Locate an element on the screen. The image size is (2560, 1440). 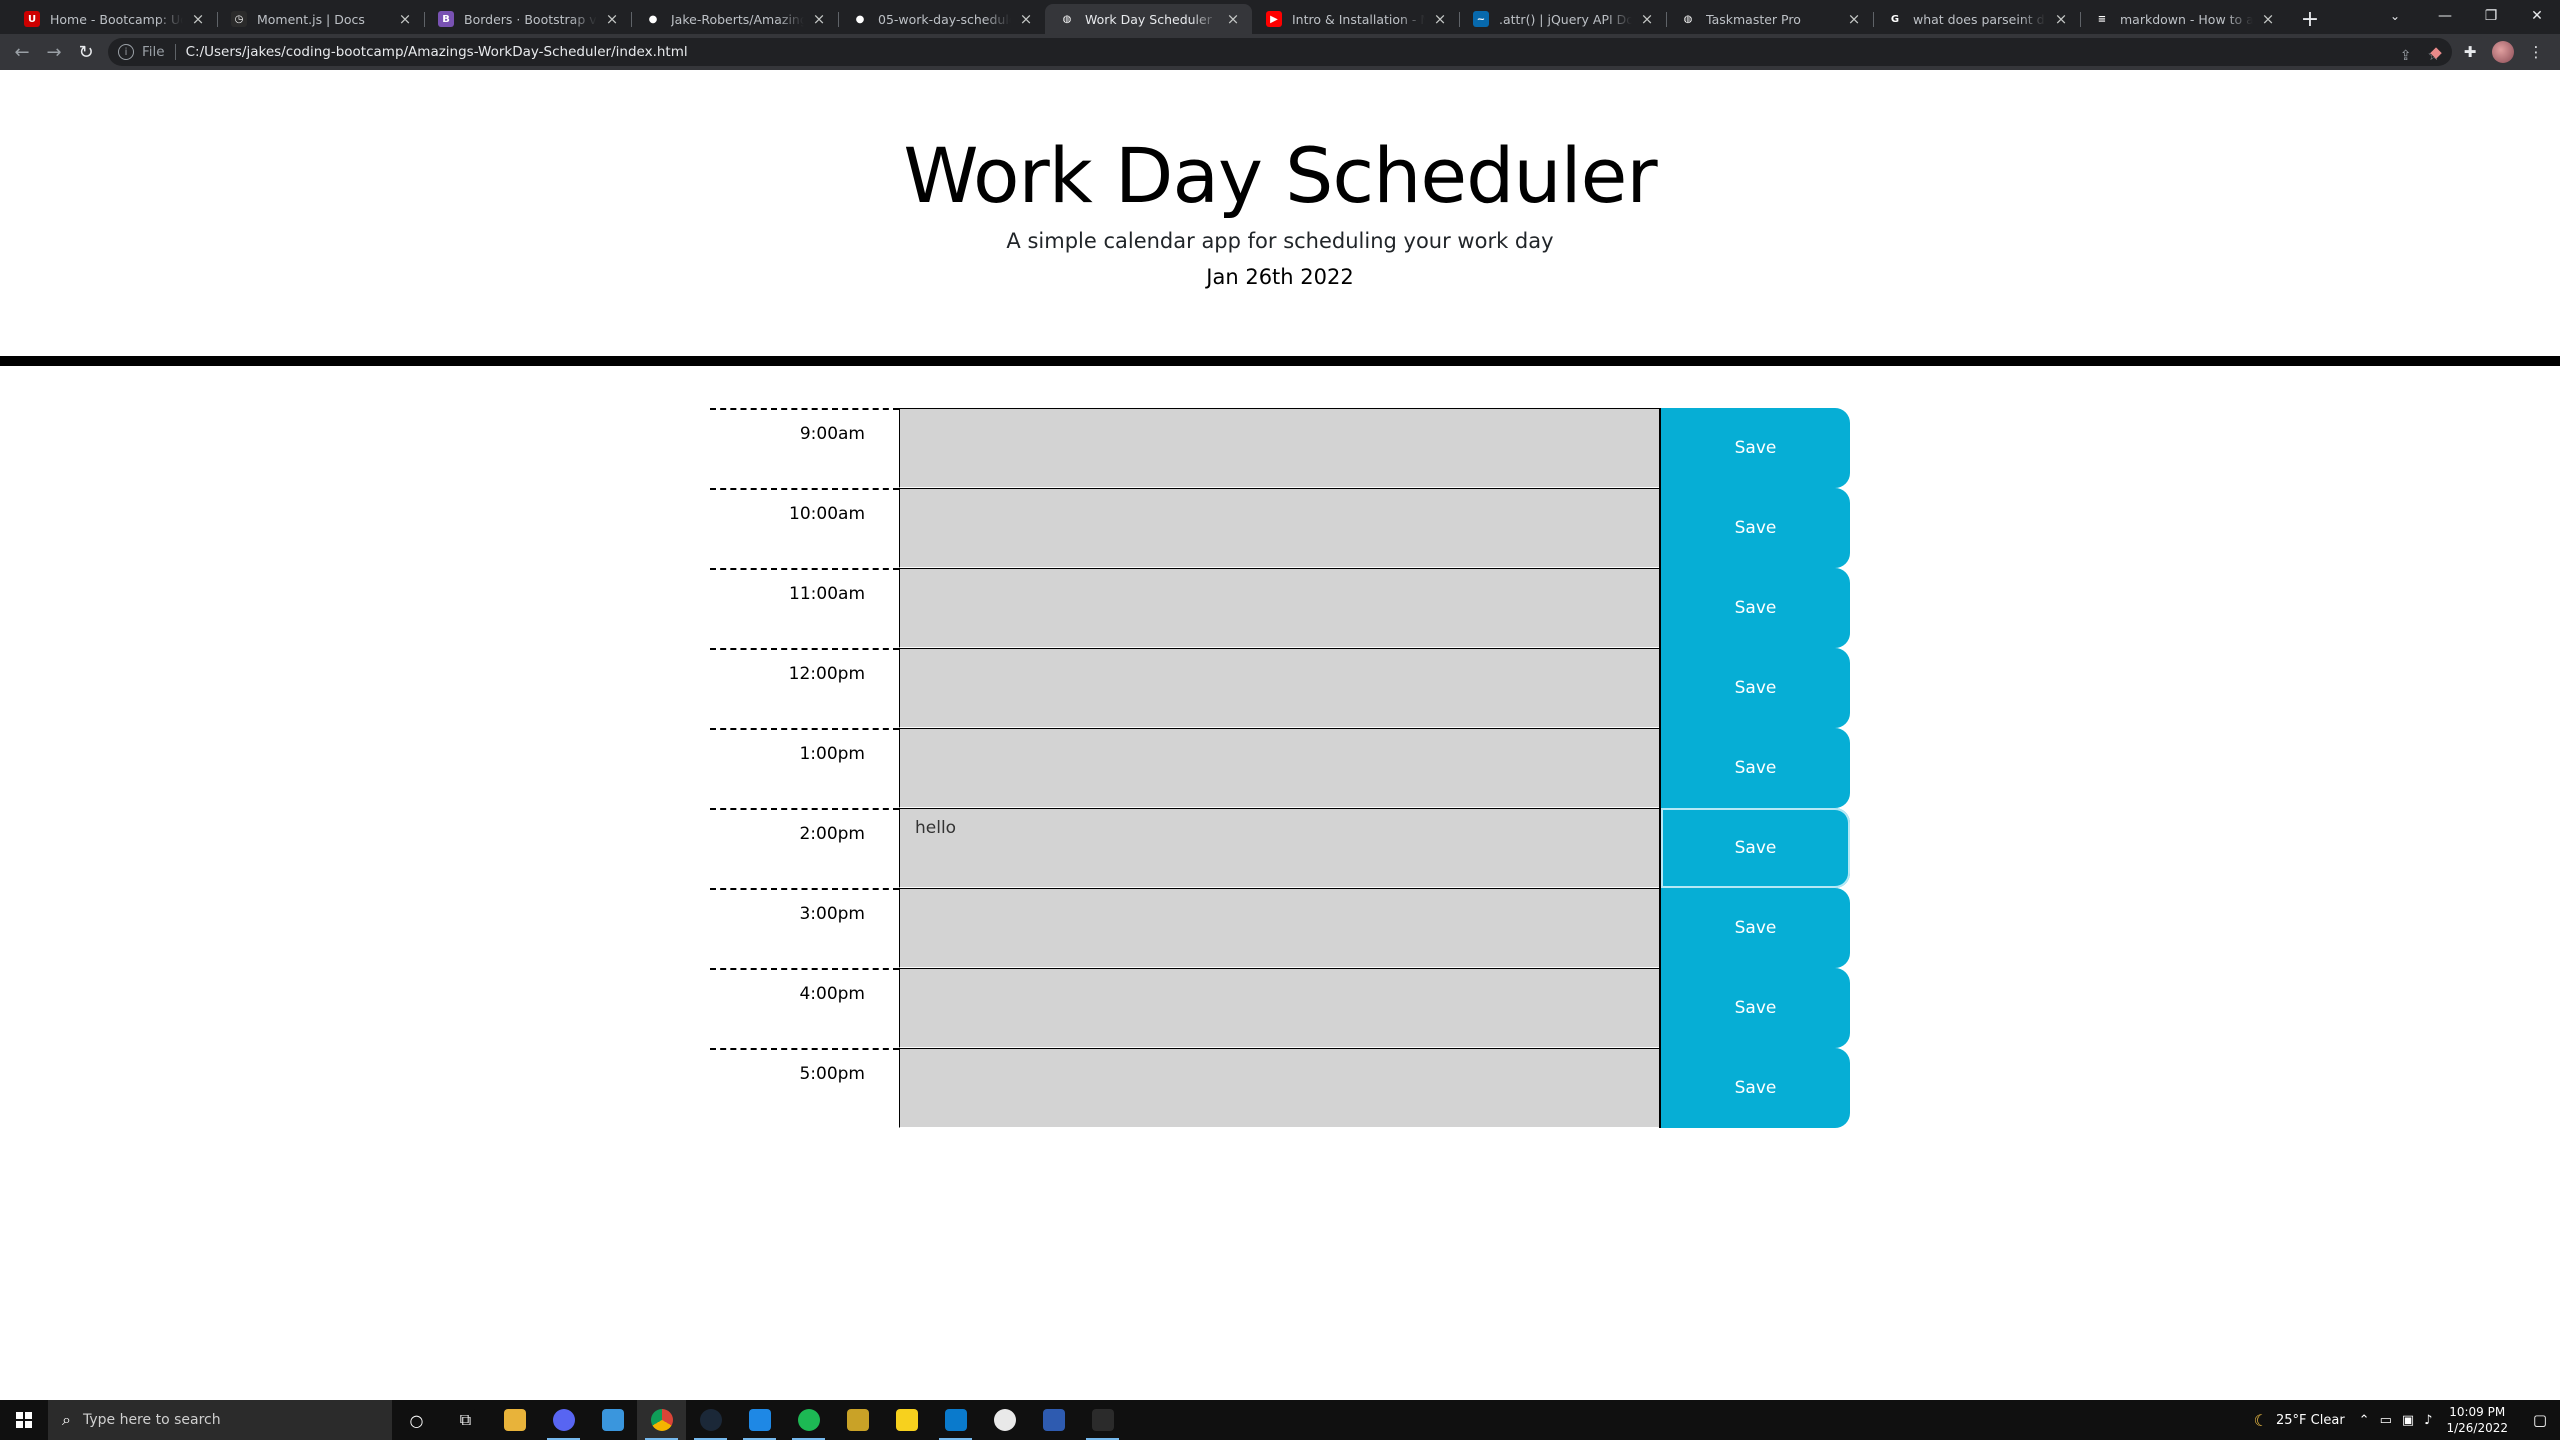
microsoft-store-icon is located at coordinates (612, 1420).